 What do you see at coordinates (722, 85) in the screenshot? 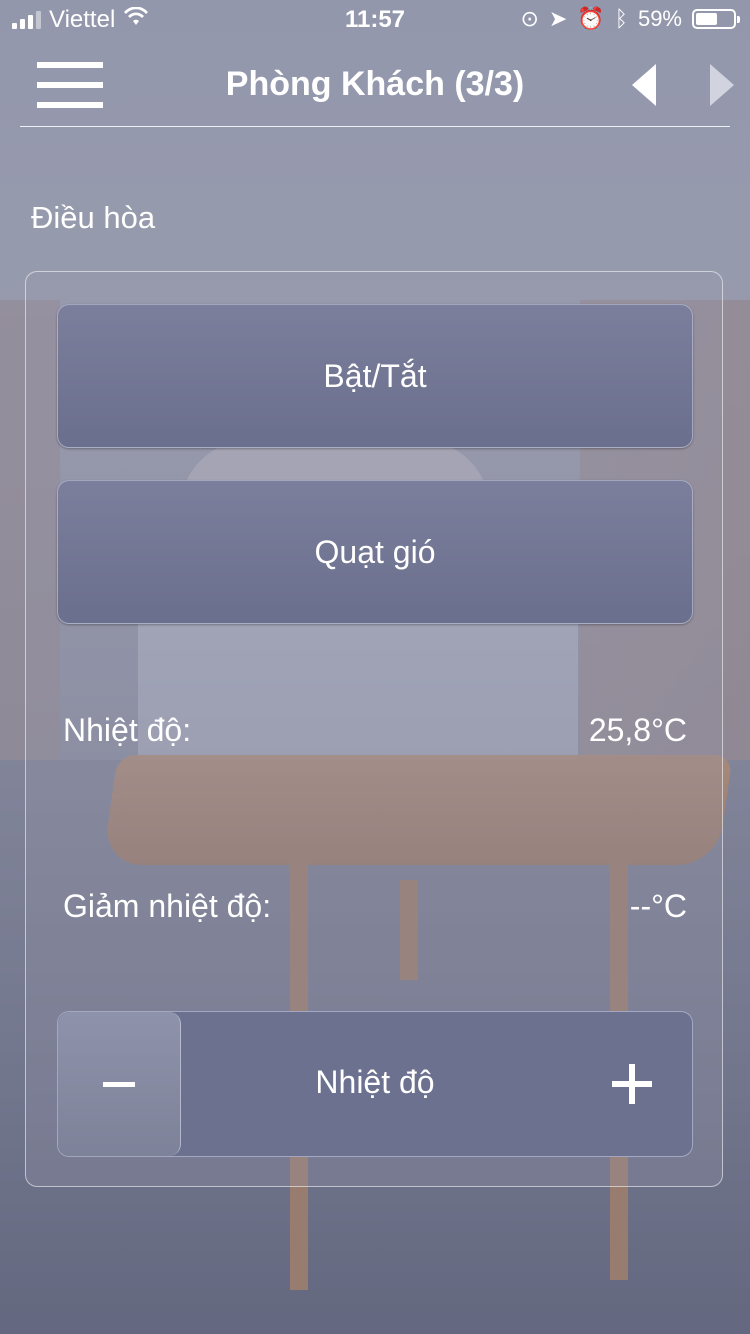
I see `next-arrow-icon` at bounding box center [722, 85].